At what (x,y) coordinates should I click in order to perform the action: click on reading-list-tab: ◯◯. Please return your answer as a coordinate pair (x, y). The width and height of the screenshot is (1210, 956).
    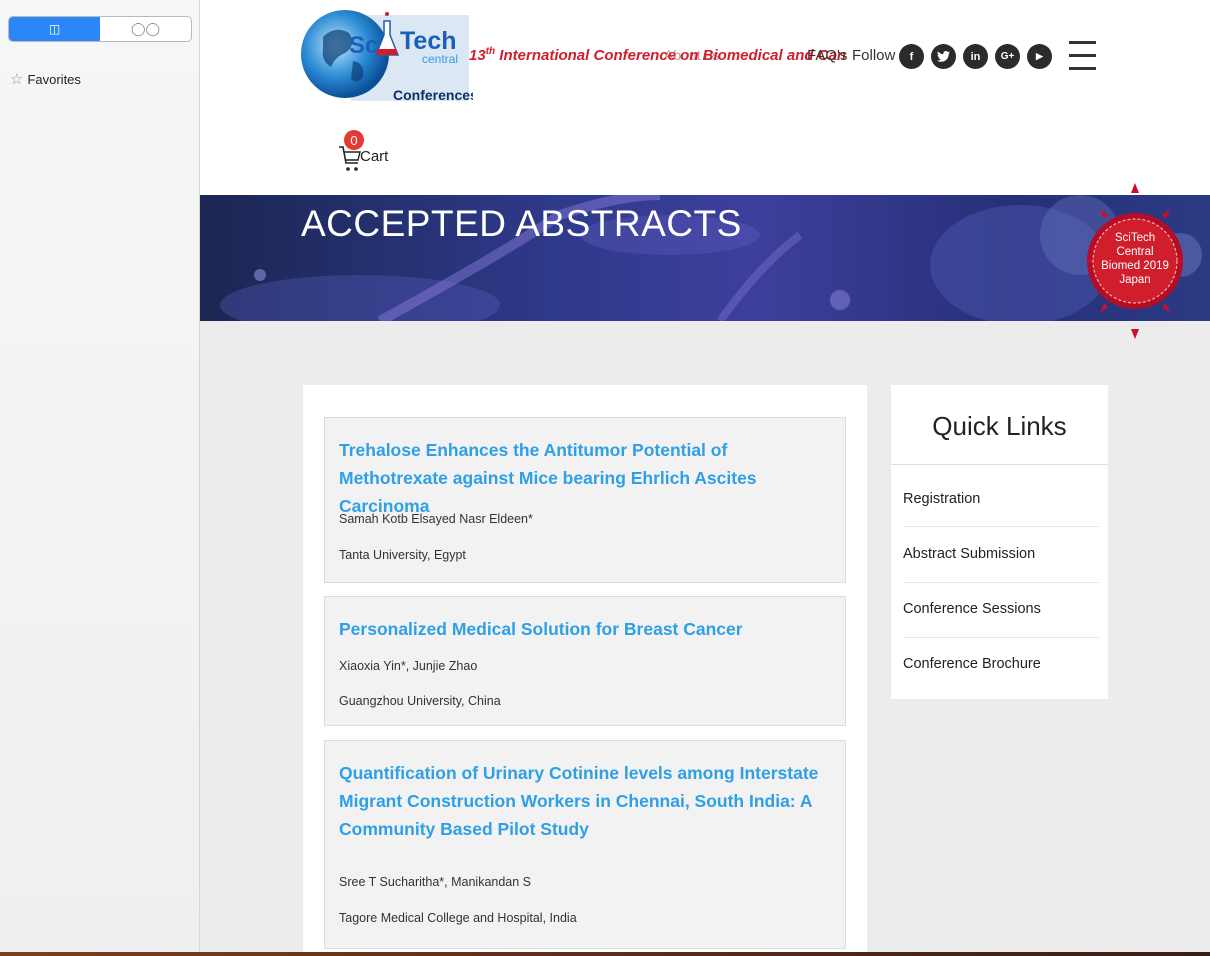
    Looking at the image, I should click on (145, 29).